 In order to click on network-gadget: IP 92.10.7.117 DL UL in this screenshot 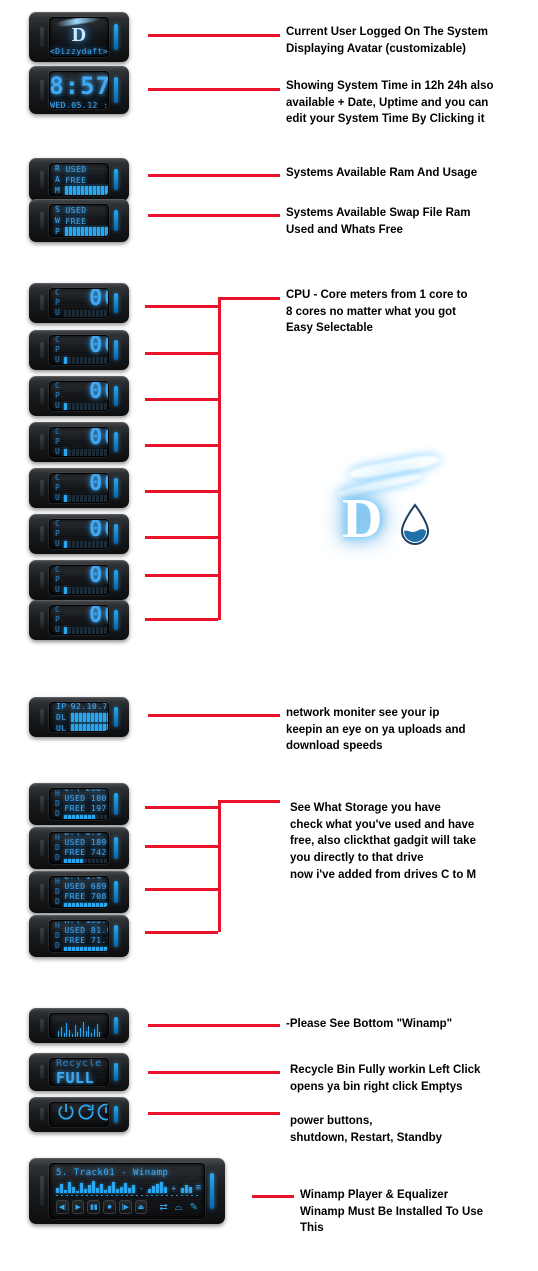, I will do `click(79, 717)`.